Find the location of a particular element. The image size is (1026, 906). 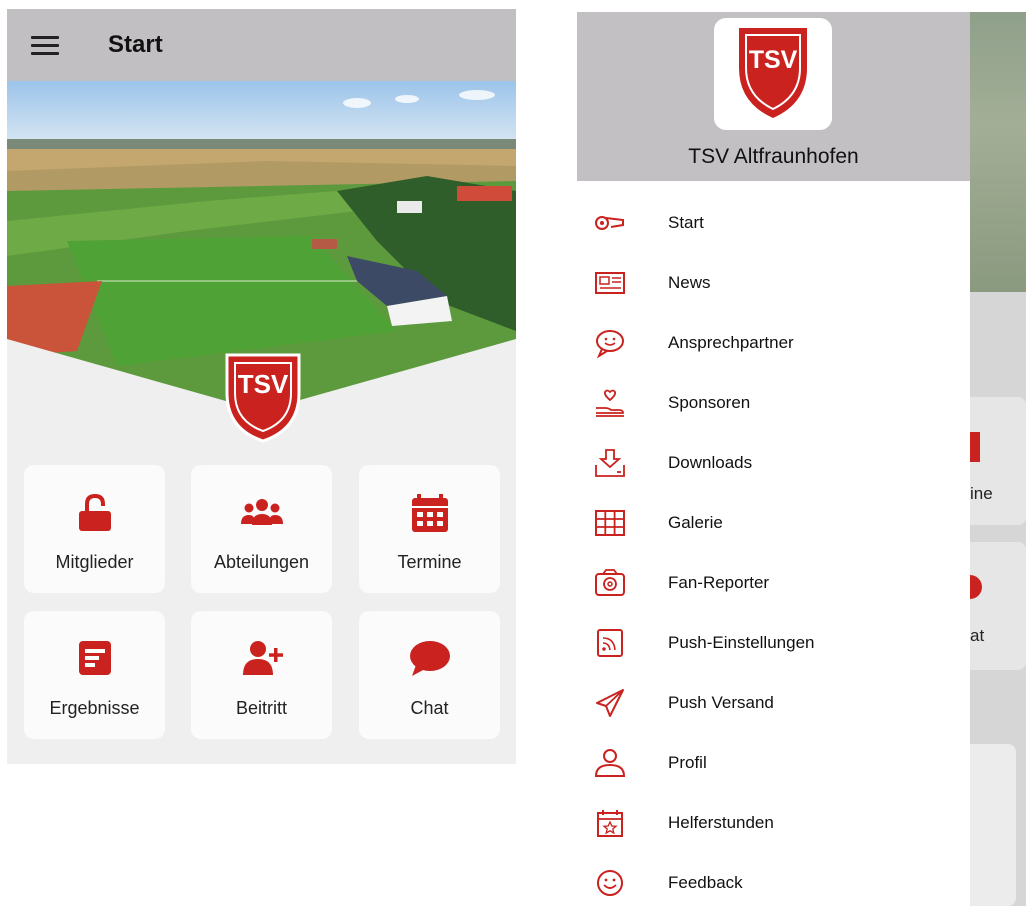

club-name: TSV Altfraunhofen is located at coordinates (773, 156).